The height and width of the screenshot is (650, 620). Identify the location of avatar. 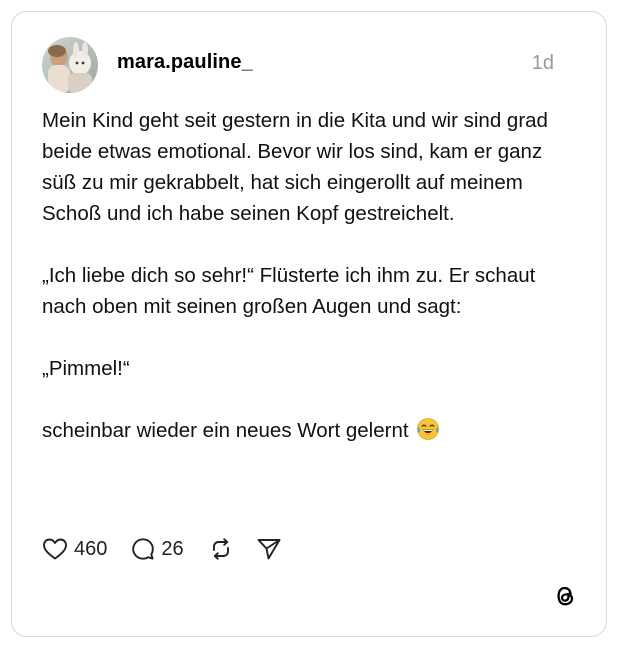
(70, 65).